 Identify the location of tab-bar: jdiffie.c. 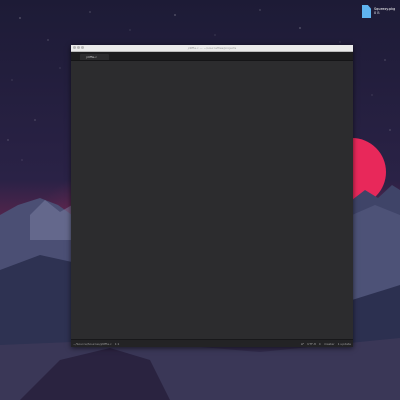
(212, 56).